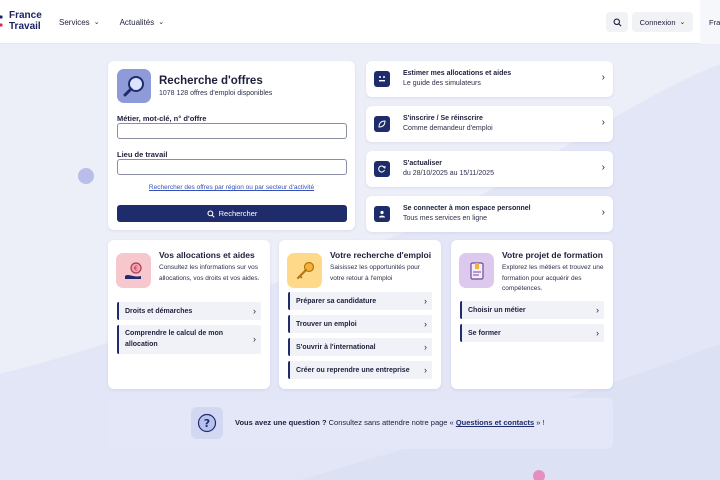  What do you see at coordinates (211, 81) in the screenshot?
I see `search-title: Recherche d'offres` at bounding box center [211, 81].